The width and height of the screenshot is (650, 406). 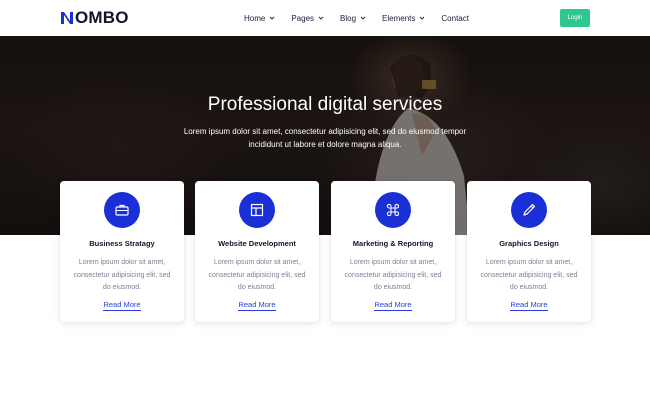 I want to click on service-title: Business Stratagy, so click(x=122, y=243).